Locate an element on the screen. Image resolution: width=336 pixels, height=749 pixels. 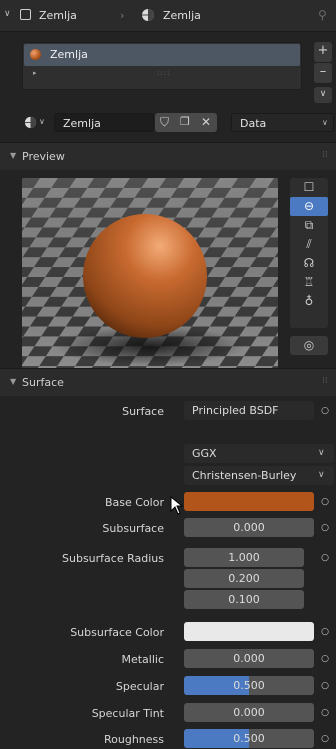
surface-shader-value: Principled BSDF is located at coordinates (235, 410).